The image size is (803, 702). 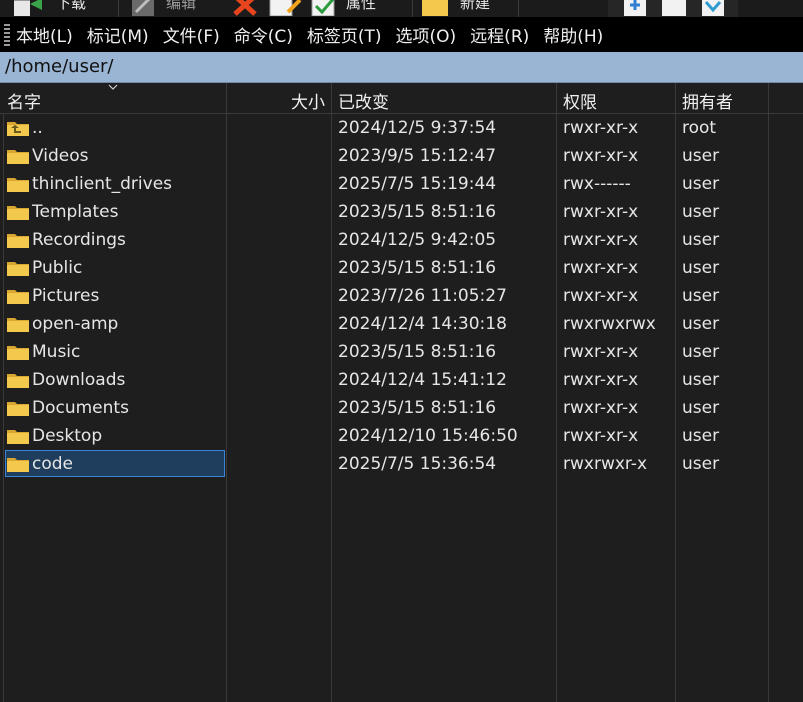 I want to click on menu-tabs: 标签页(T), so click(x=344, y=34).